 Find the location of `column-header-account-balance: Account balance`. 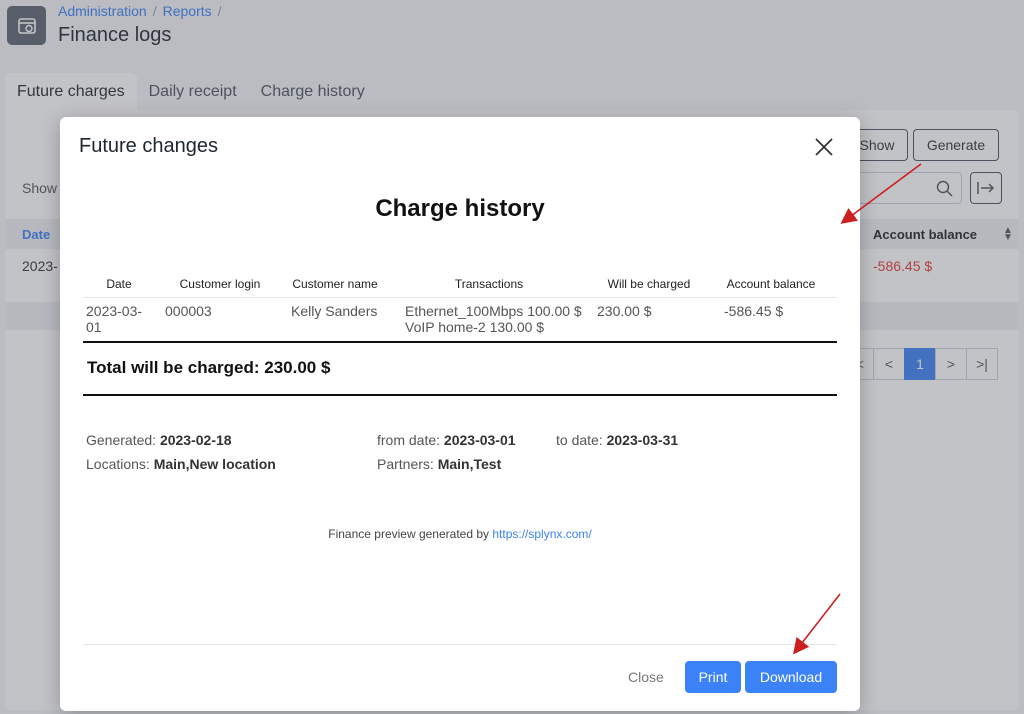

column-header-account-balance: Account balance is located at coordinates (771, 287).